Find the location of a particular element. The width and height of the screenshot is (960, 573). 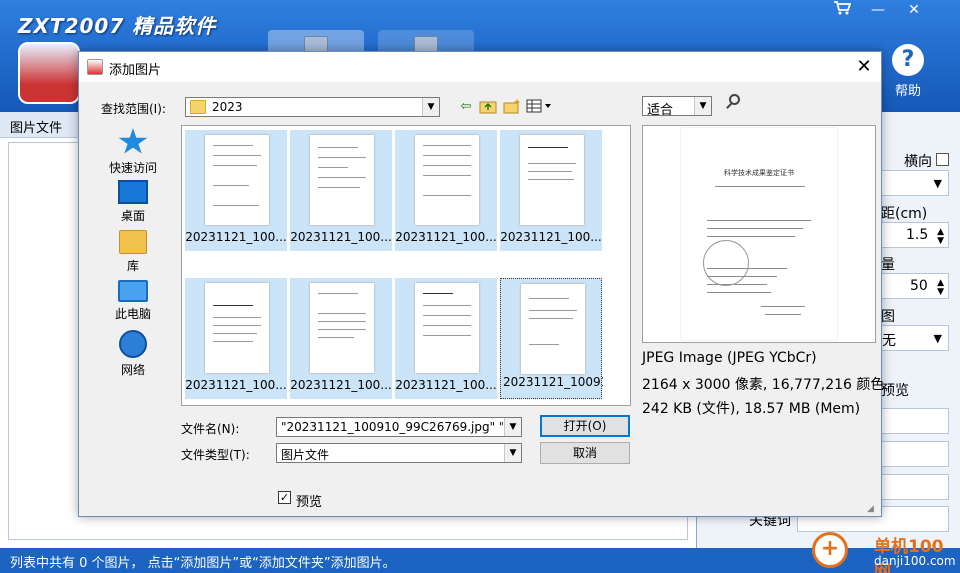

back-arrow-icon: ⇦ is located at coordinates (466, 107).